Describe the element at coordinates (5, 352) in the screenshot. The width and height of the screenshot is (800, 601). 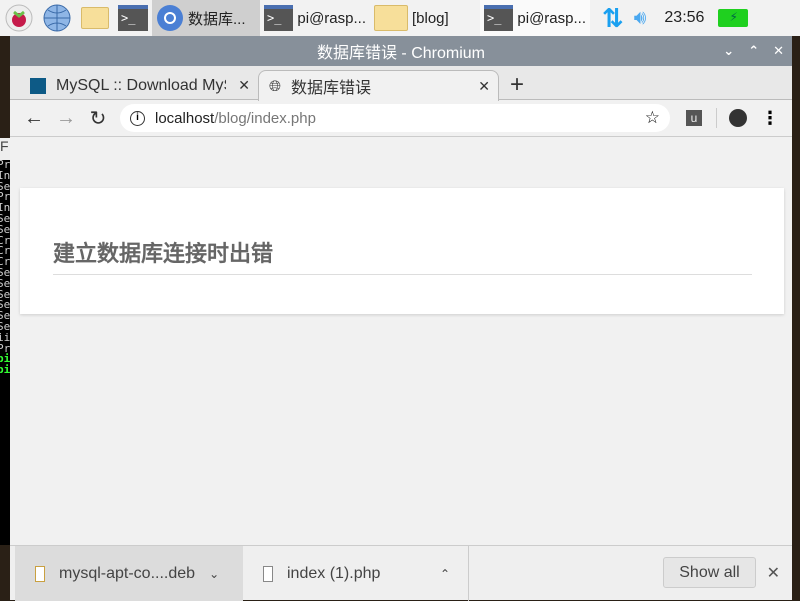
I see `background-terminal: Pr In Se Pr In Se Se Cr Cr Cr Se Se Se Se Se Se ii Pr pi pi` at that location.